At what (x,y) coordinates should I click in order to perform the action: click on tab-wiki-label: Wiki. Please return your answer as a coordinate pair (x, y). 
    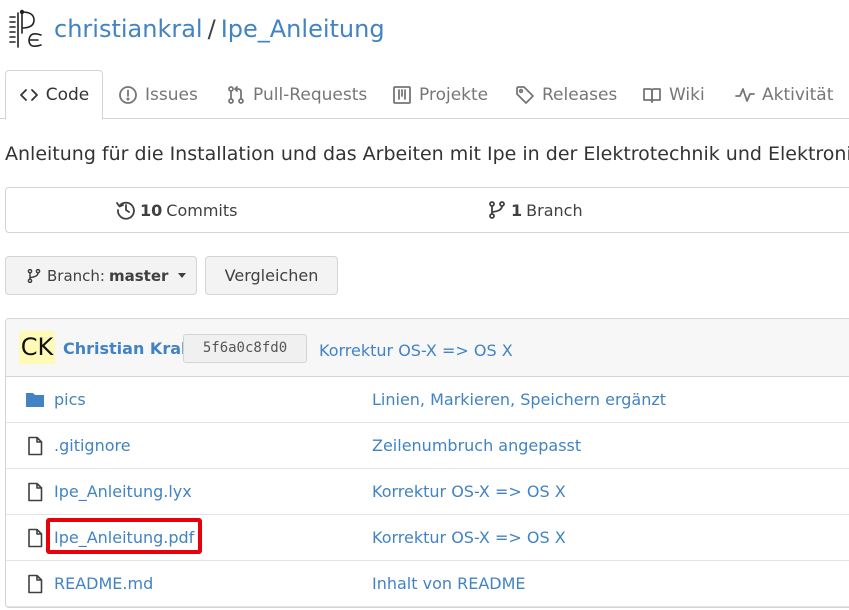
    Looking at the image, I should click on (687, 94).